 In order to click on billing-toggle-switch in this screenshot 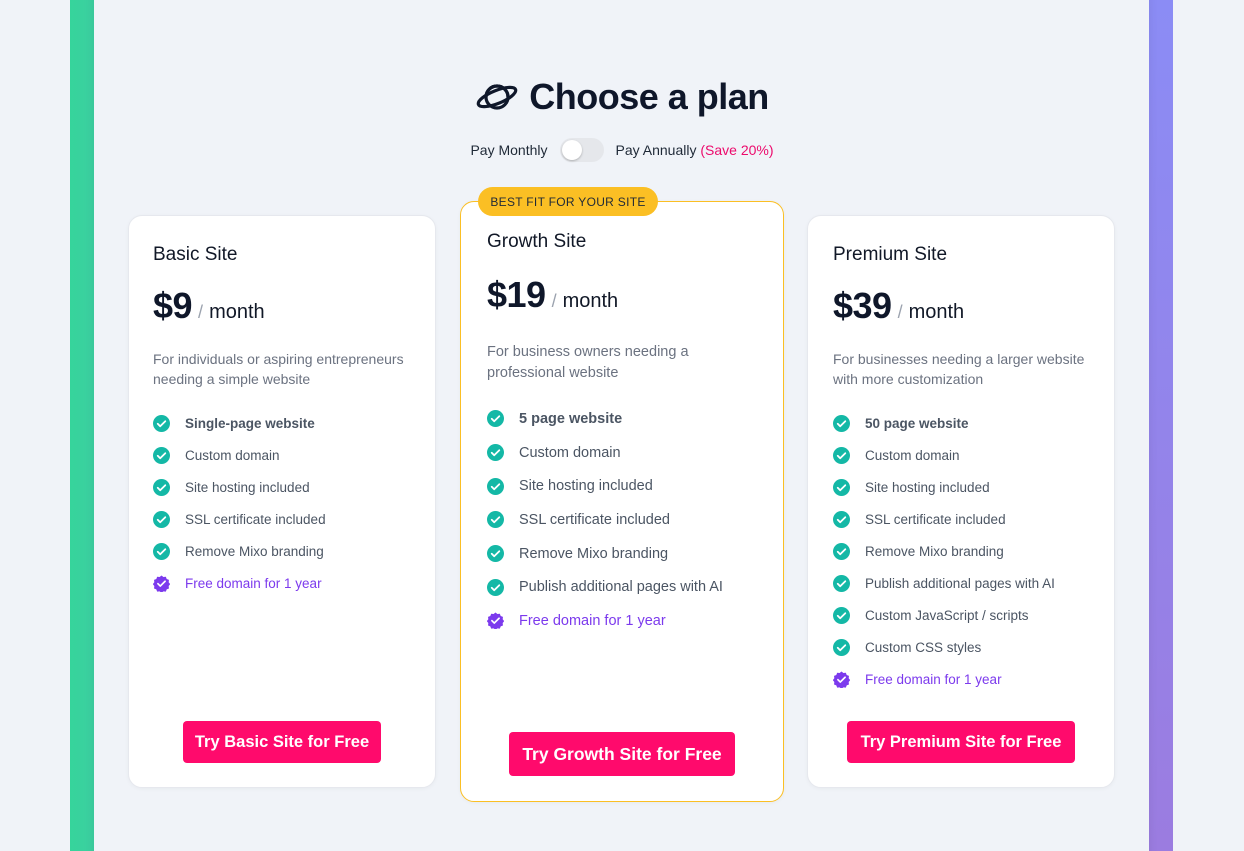, I will do `click(581, 150)`.